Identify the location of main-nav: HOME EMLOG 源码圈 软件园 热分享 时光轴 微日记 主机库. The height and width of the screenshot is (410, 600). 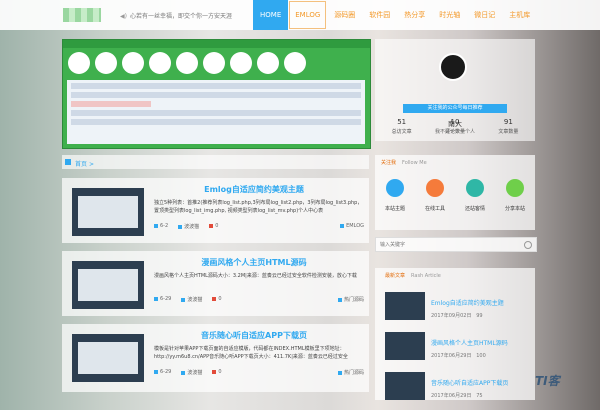
(395, 15).